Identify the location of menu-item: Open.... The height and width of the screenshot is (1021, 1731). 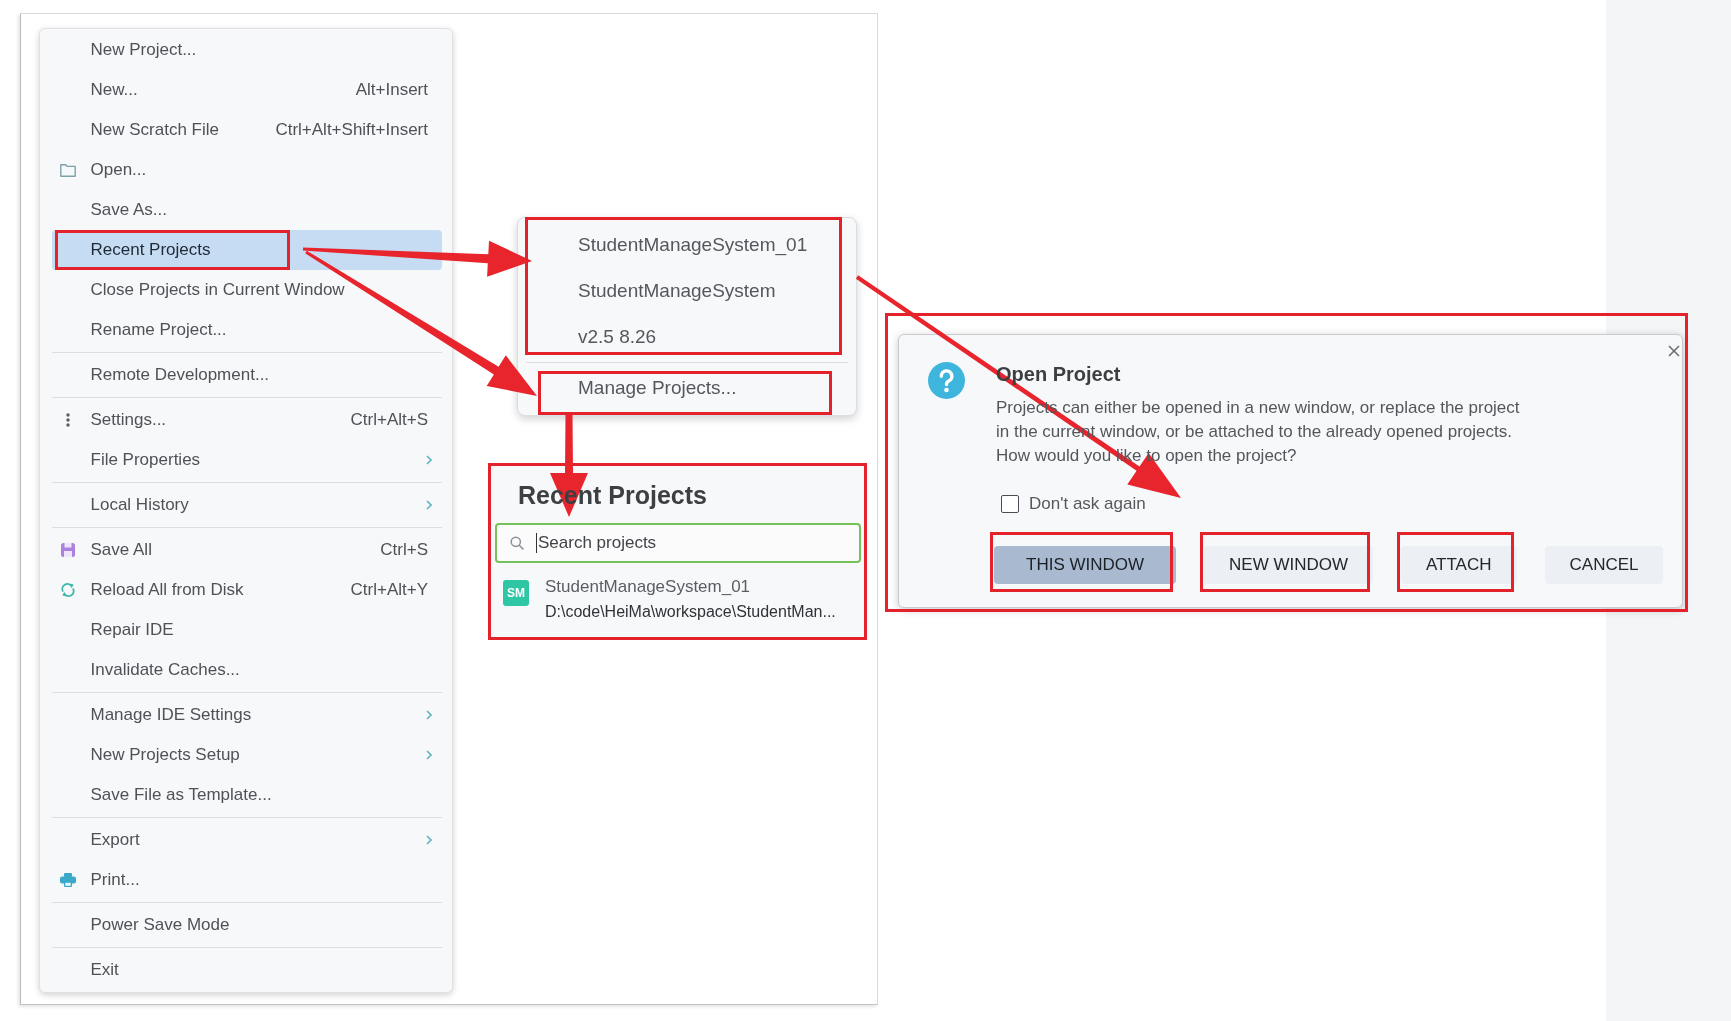
(247, 170).